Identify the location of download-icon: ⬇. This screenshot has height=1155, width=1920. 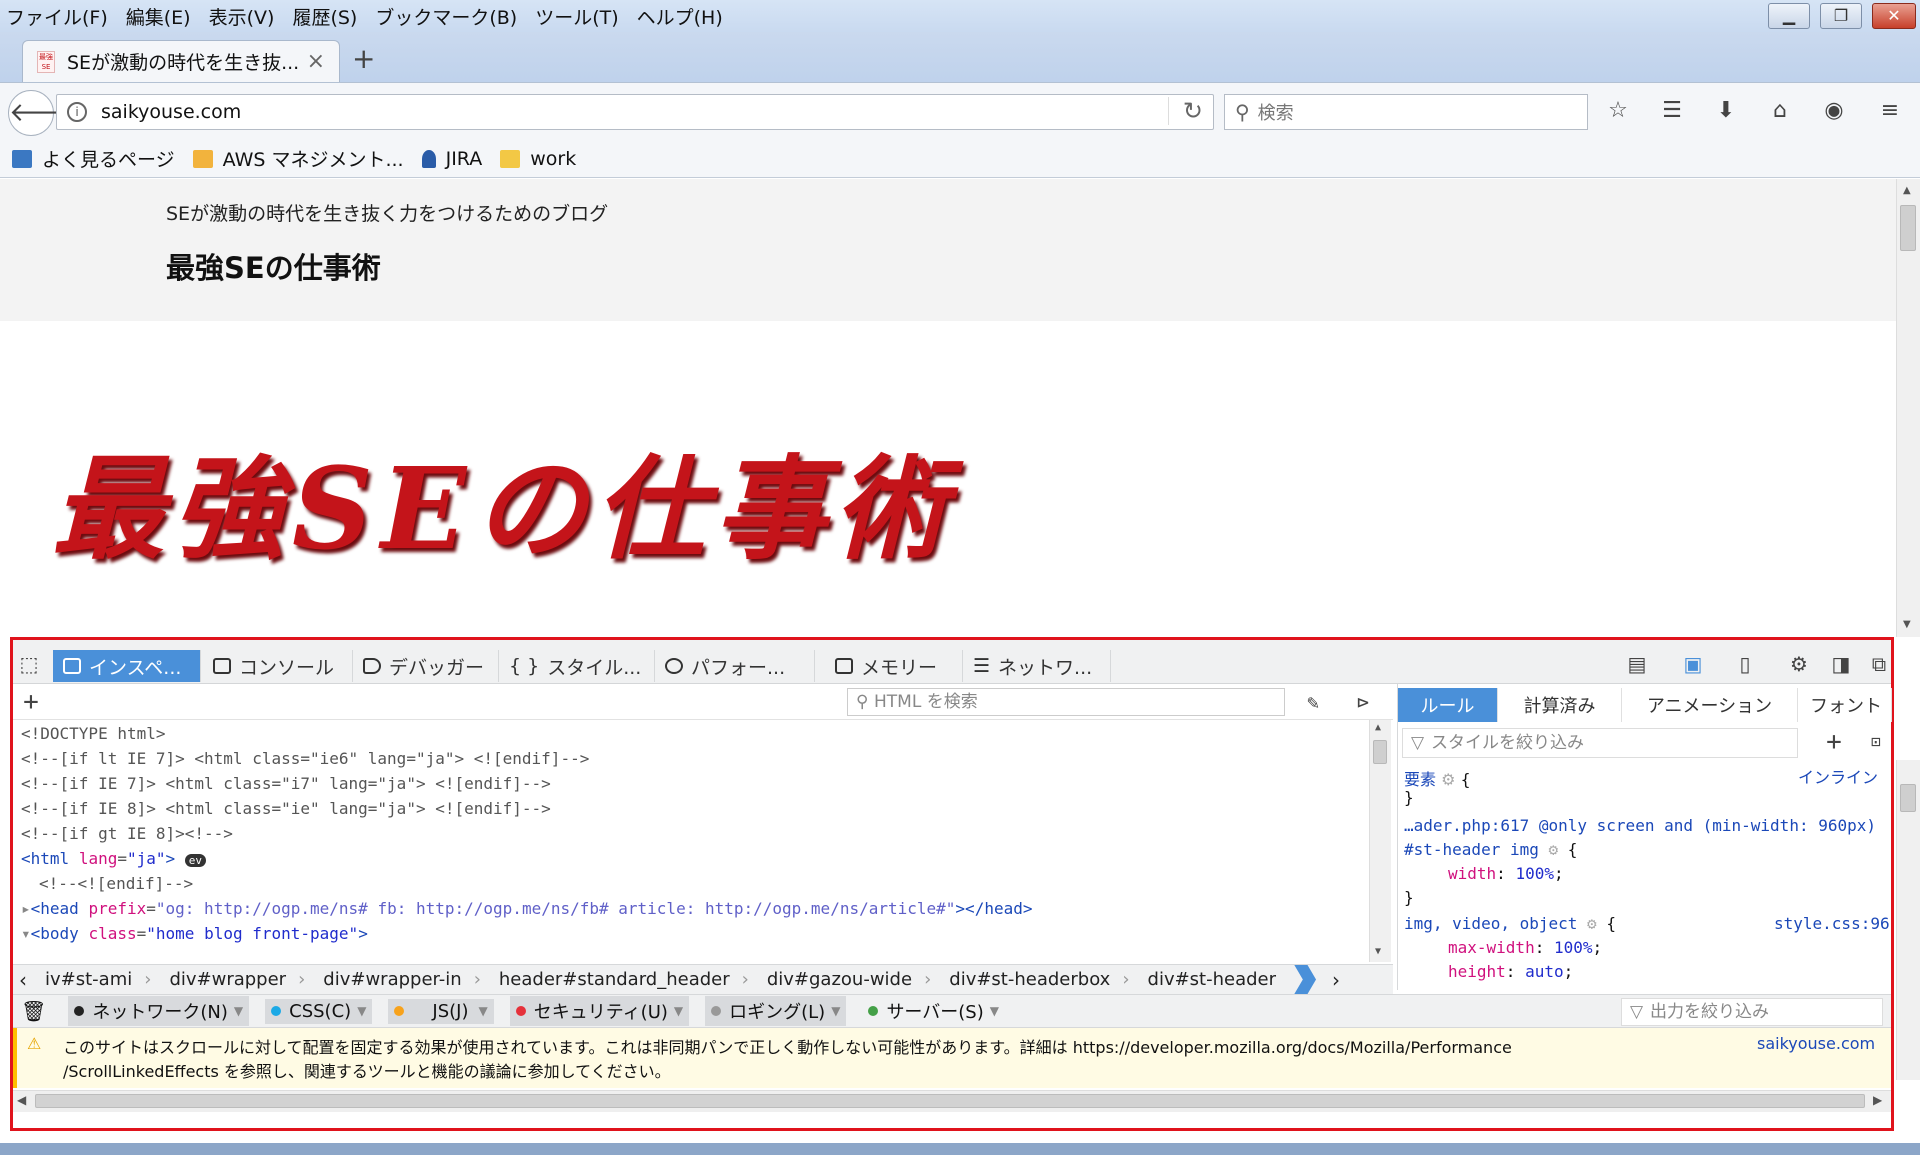
(1726, 111).